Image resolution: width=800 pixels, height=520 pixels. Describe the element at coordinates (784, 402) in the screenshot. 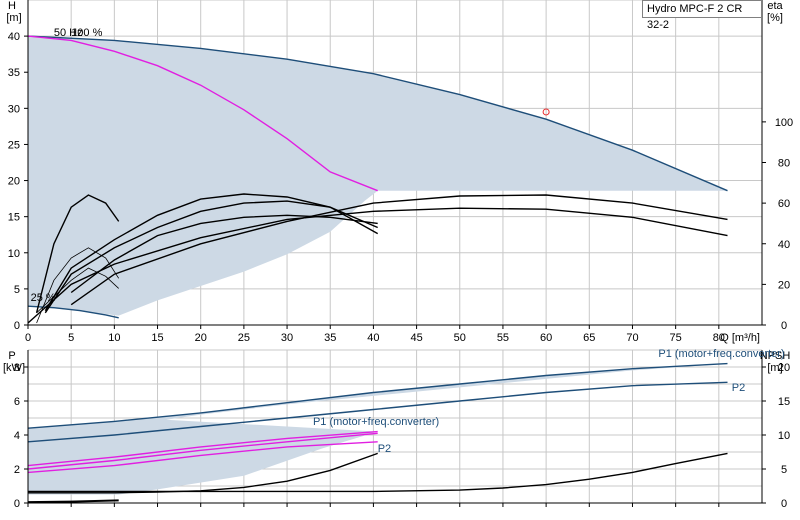

I see `y2-tick-label: 15` at that location.